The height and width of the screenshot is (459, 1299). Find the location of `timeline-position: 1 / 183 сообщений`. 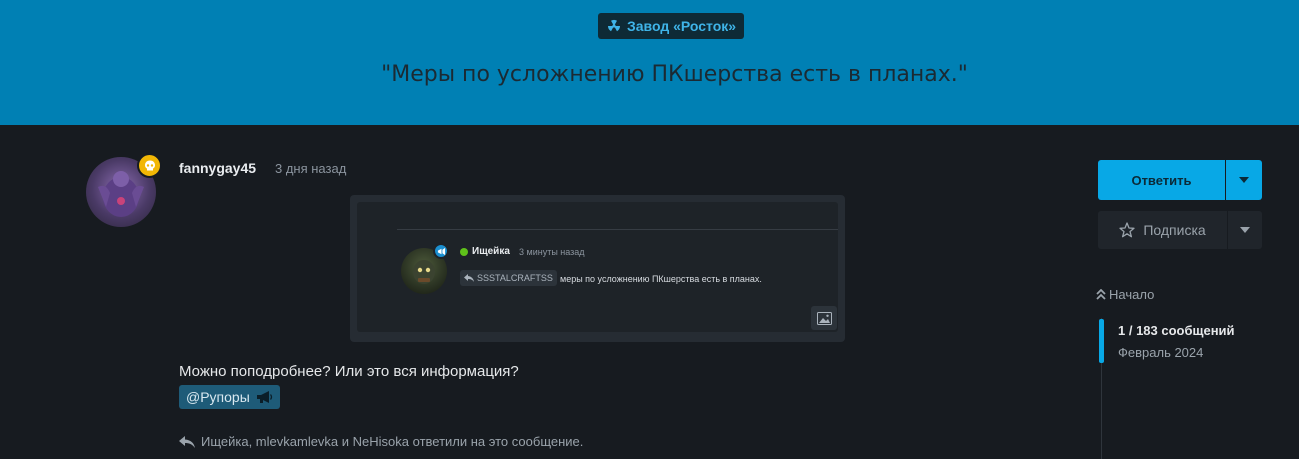

timeline-position: 1 / 183 сообщений is located at coordinates (1176, 330).